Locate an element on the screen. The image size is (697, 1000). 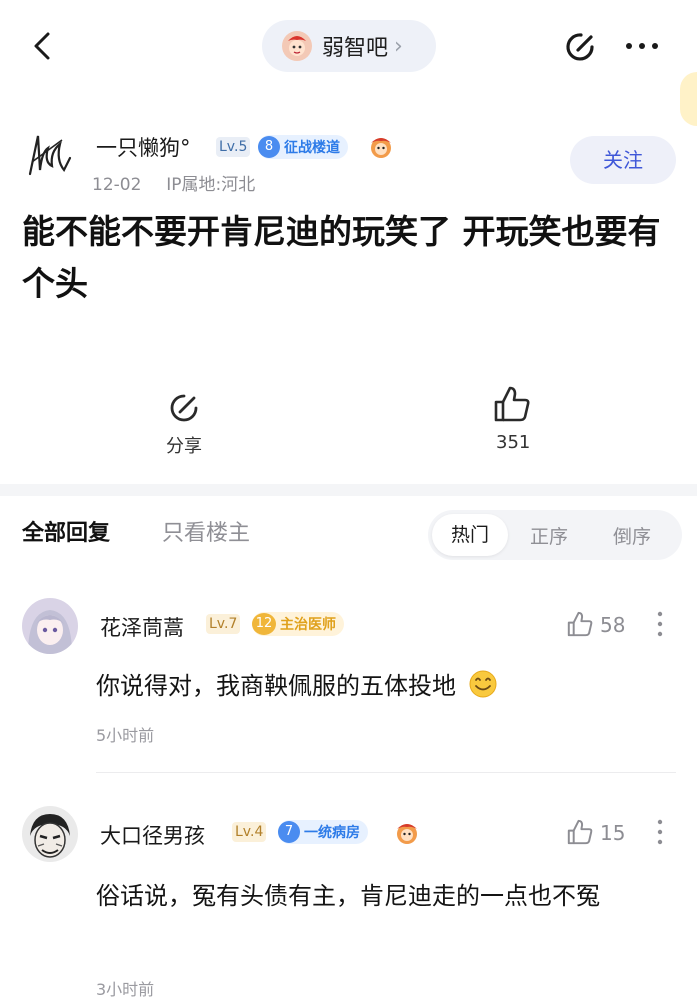
post-date: 12-02 is located at coordinates (117, 185).